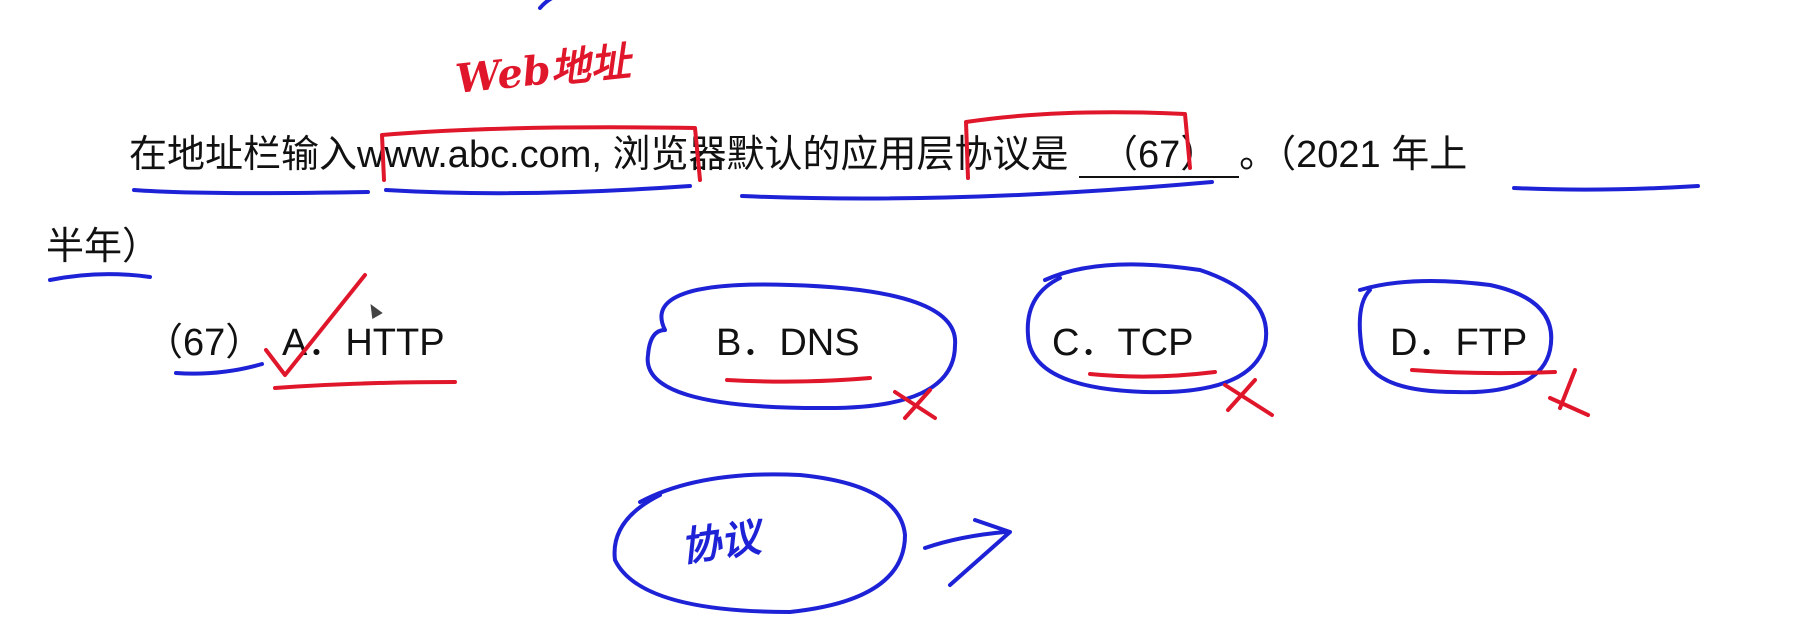  Describe the element at coordinates (1123, 343) in the screenshot. I see `option-c: C．TCP` at that location.